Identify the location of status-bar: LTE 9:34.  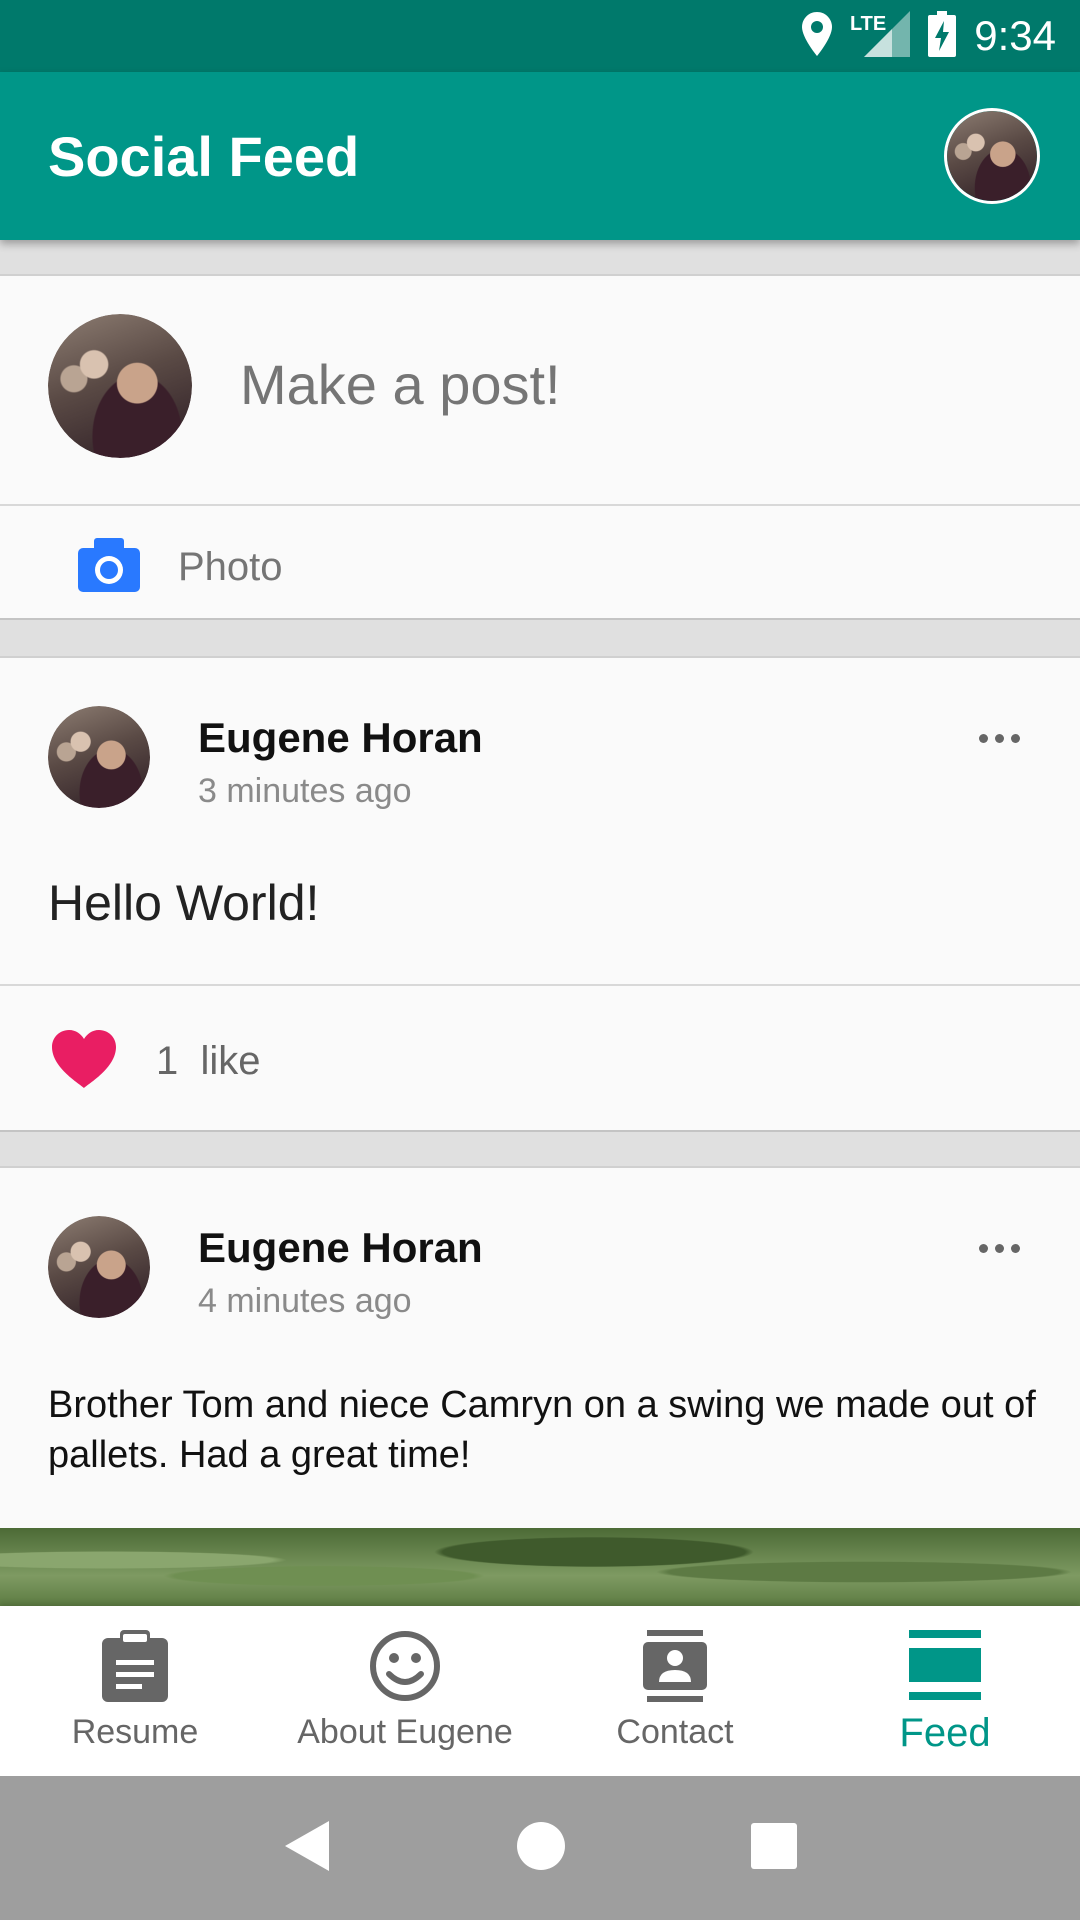
(540, 36).